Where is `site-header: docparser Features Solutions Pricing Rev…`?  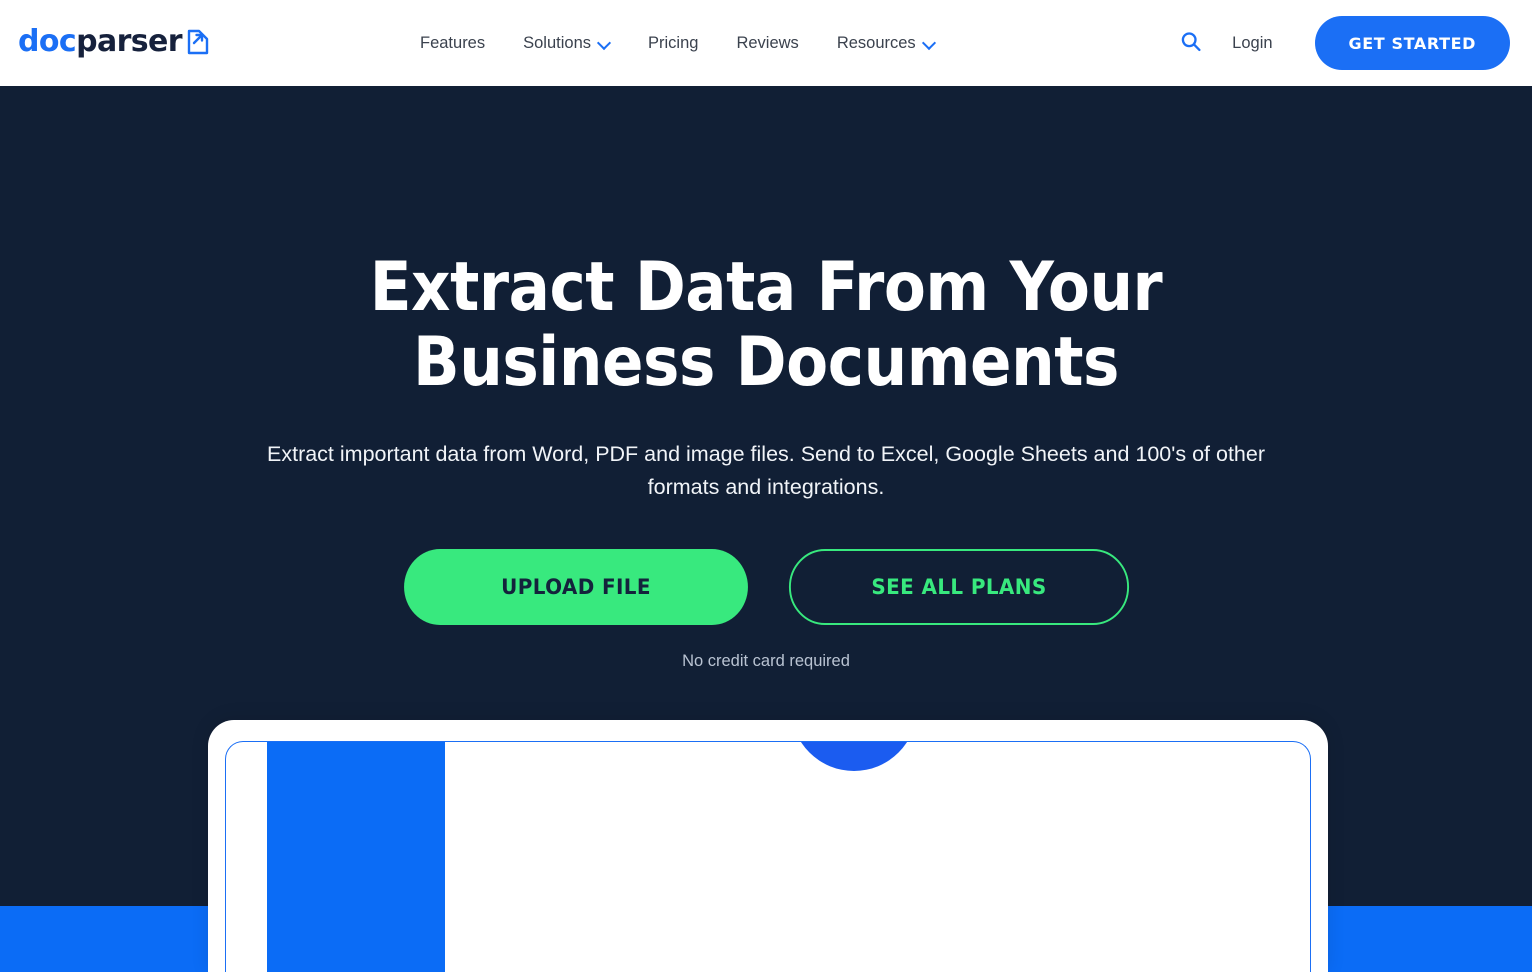 site-header: docparser Features Solutions Pricing Rev… is located at coordinates (766, 43).